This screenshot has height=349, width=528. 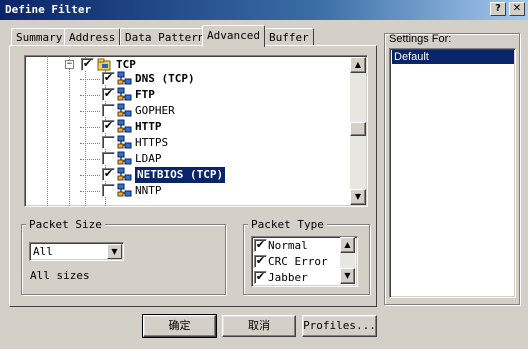 What do you see at coordinates (259, 326) in the screenshot?
I see `cancel-button: 取消` at bounding box center [259, 326].